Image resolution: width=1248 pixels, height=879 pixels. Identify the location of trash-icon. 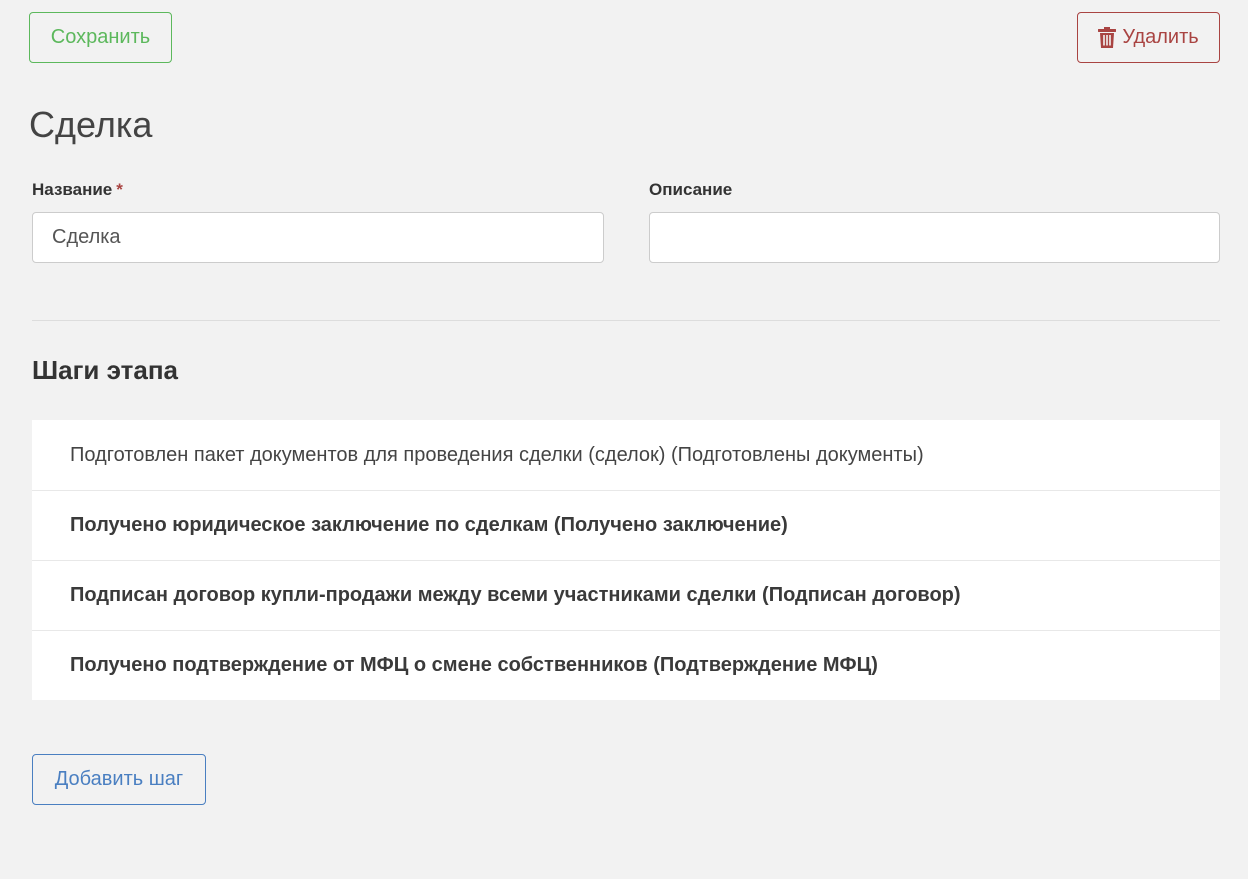
(1107, 37).